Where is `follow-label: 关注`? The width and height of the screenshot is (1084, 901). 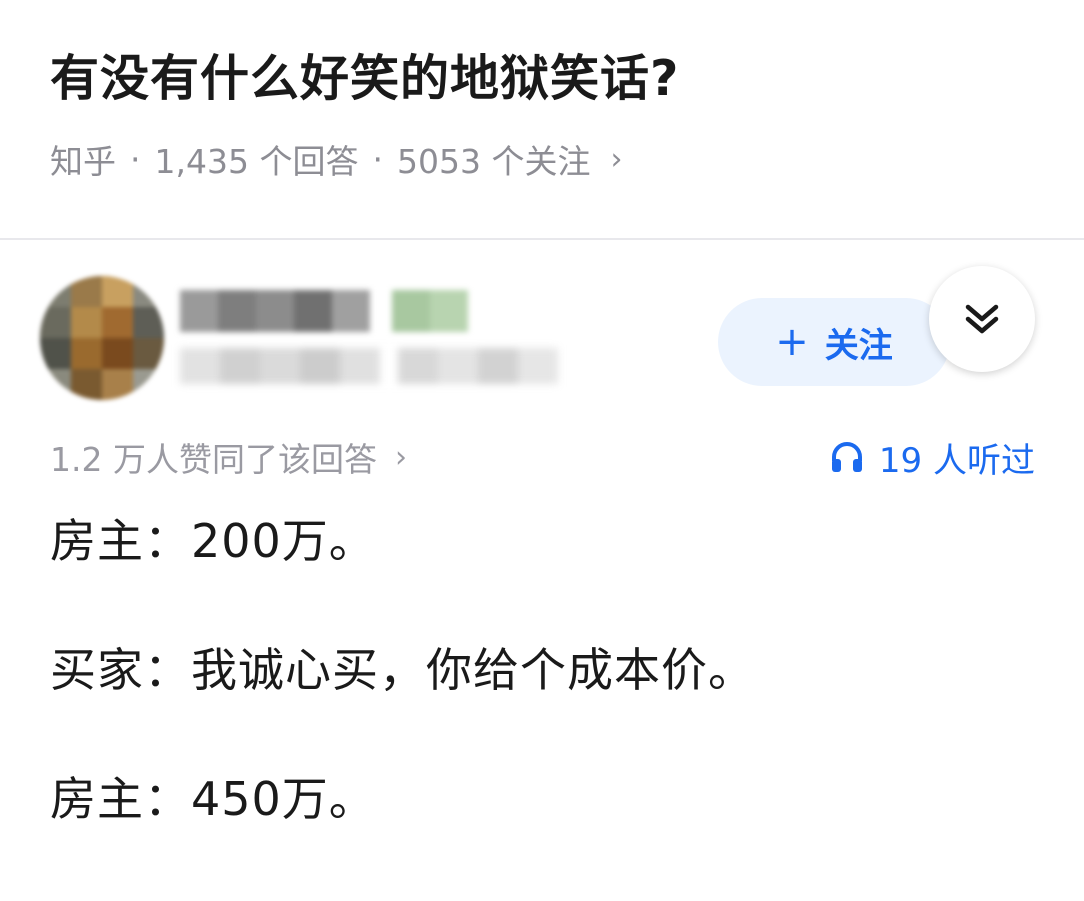
follow-label: 关注 is located at coordinates (858, 345).